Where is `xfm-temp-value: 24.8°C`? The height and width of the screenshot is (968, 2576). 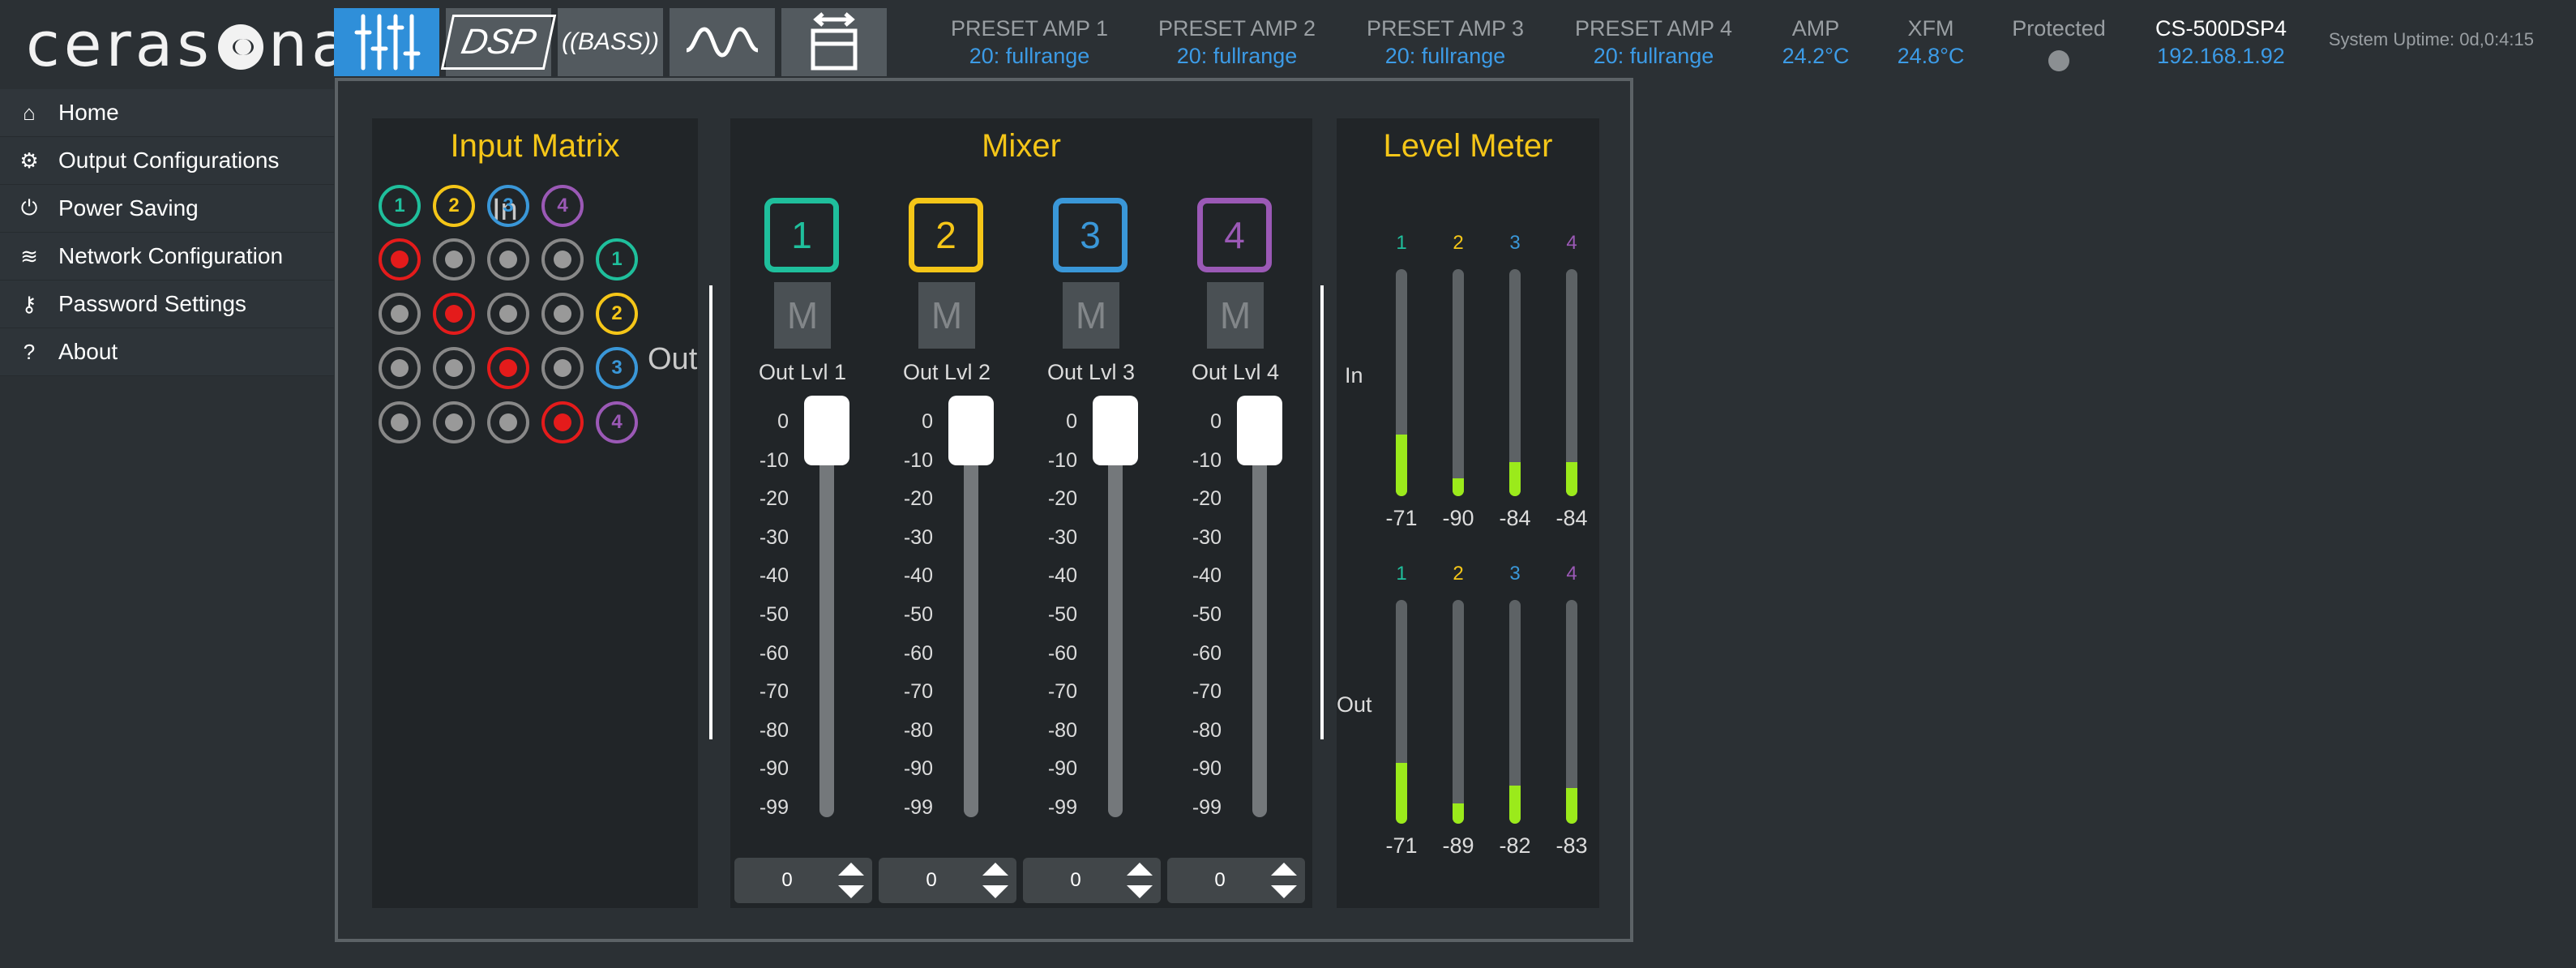
xfm-temp-value: 24.8°C is located at coordinates (1931, 56).